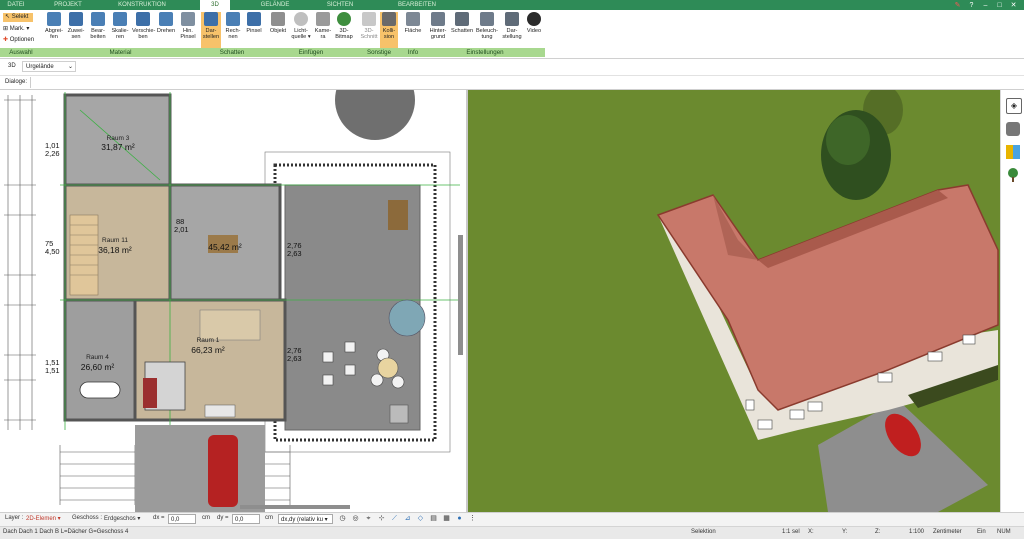 This screenshot has height=539, width=1024. Describe the element at coordinates (142, 5) in the screenshot. I see `tab-konstruktion: KONSTRUKTION` at that location.